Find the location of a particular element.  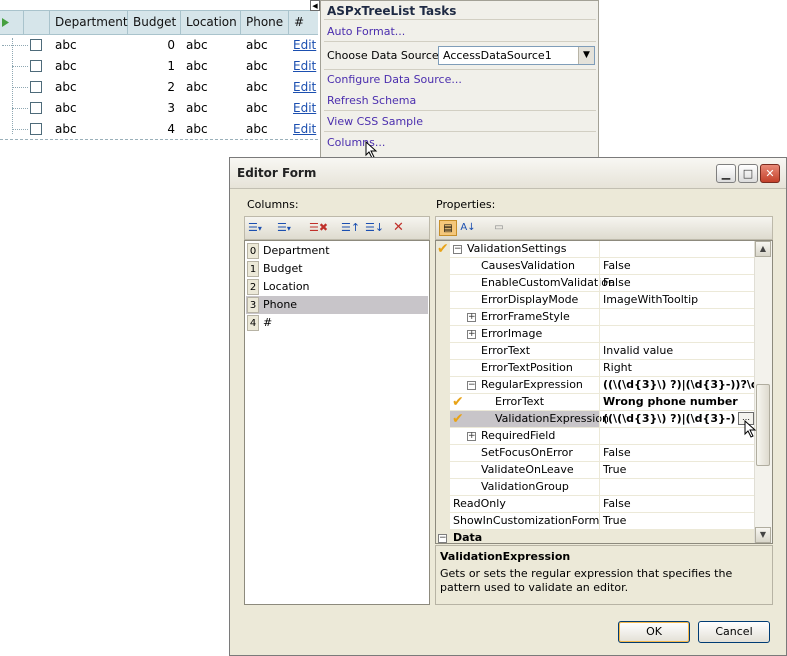

move-down-button: ☰↓ is located at coordinates (374, 228).